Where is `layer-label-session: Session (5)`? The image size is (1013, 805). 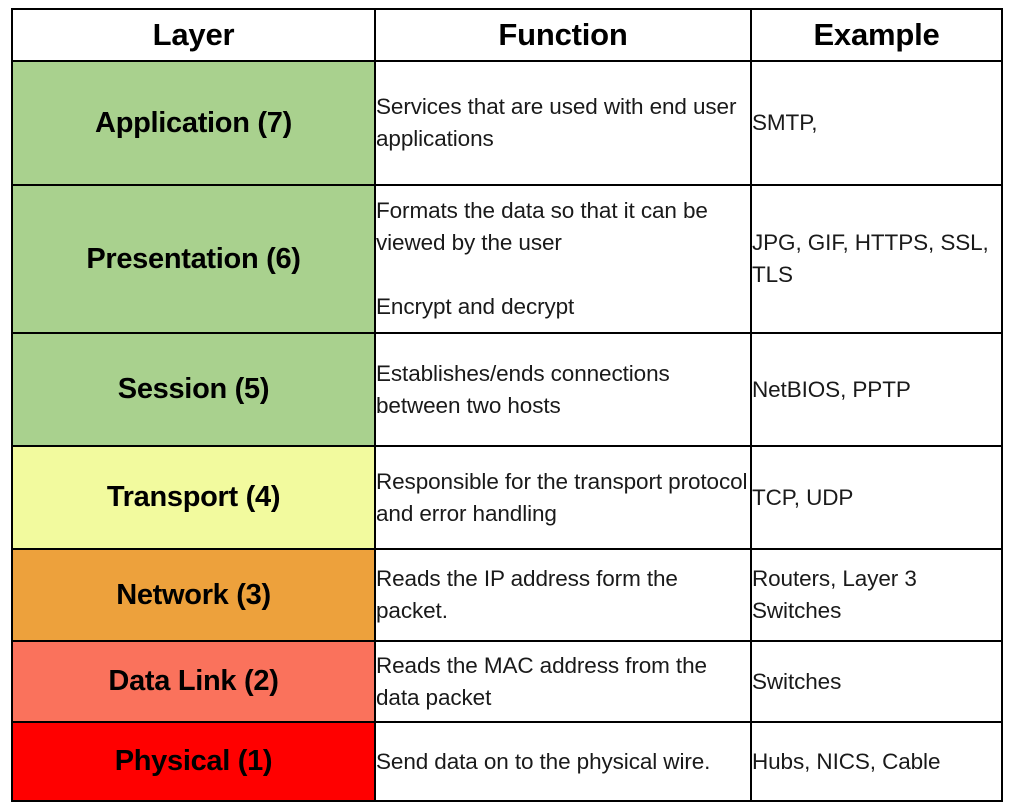 layer-label-session: Session (5) is located at coordinates (193, 389).